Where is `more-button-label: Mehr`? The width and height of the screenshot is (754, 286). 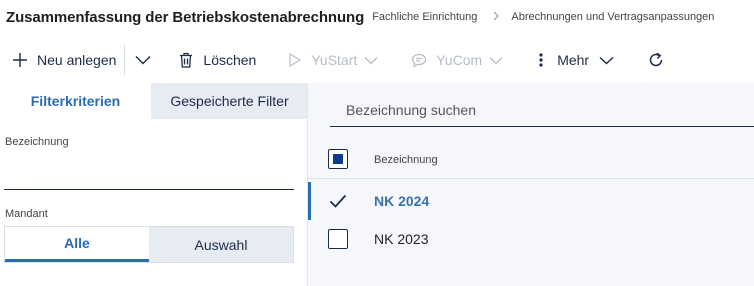
more-button-label: Mehr is located at coordinates (573, 60).